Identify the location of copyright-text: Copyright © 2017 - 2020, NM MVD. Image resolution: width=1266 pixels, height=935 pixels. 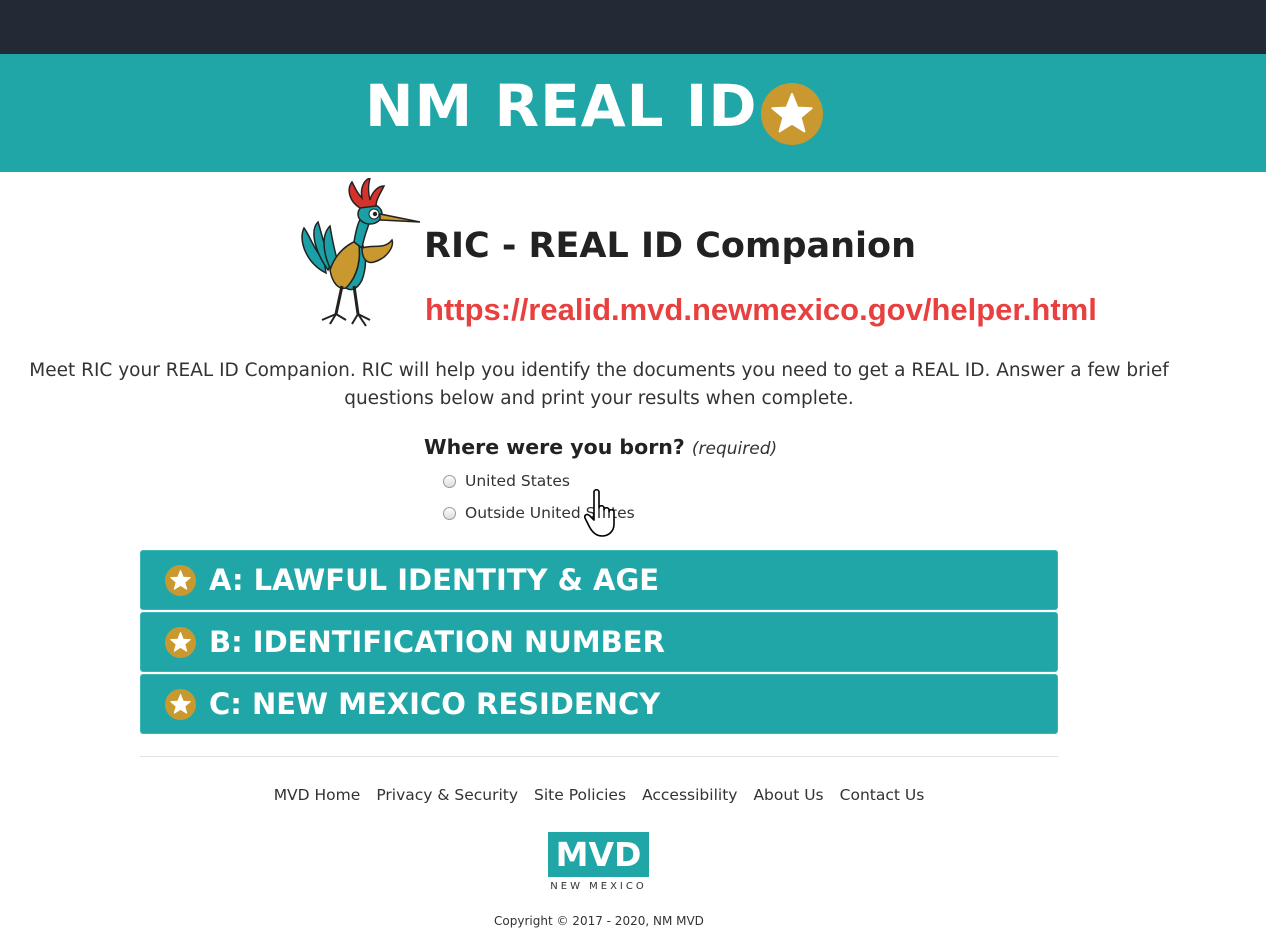
(599, 921).